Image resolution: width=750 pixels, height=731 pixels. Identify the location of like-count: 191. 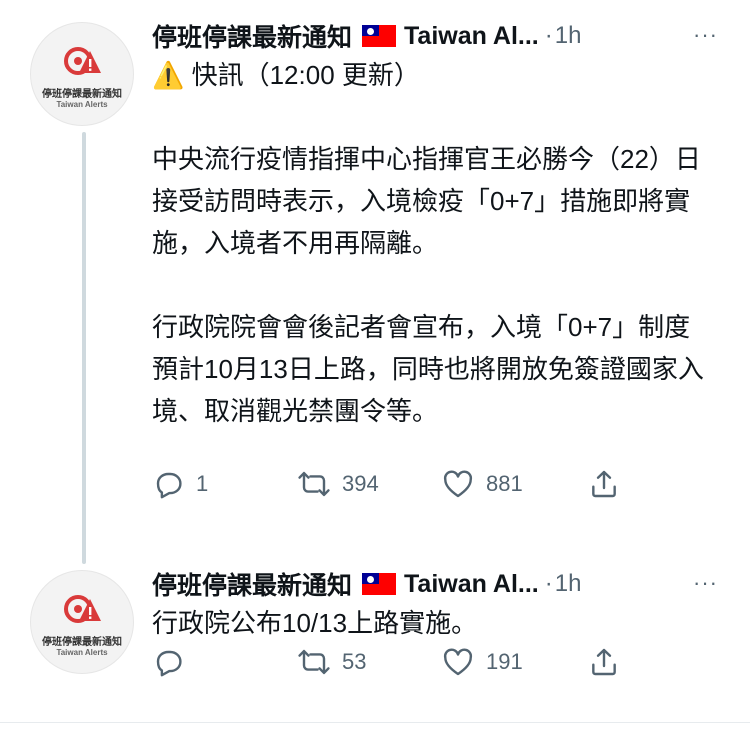
(504, 661).